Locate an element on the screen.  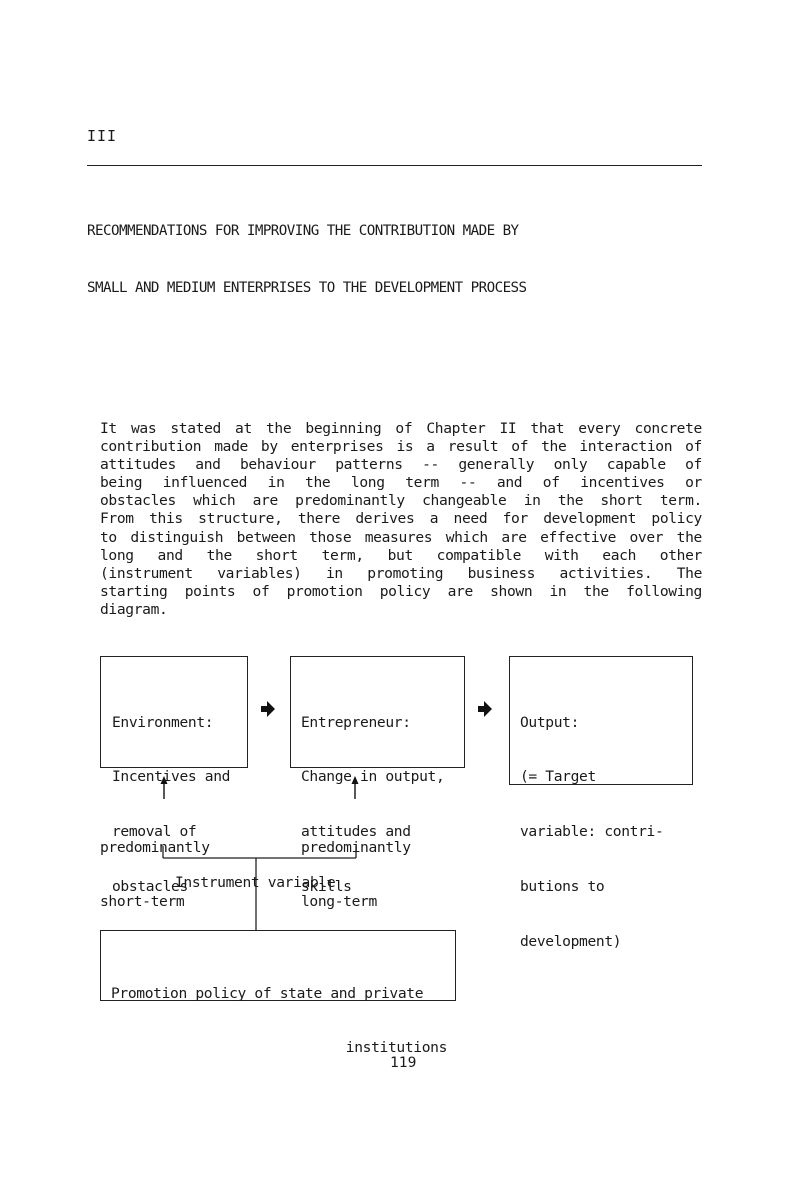
box-line: Environment: is located at coordinates (163, 722).